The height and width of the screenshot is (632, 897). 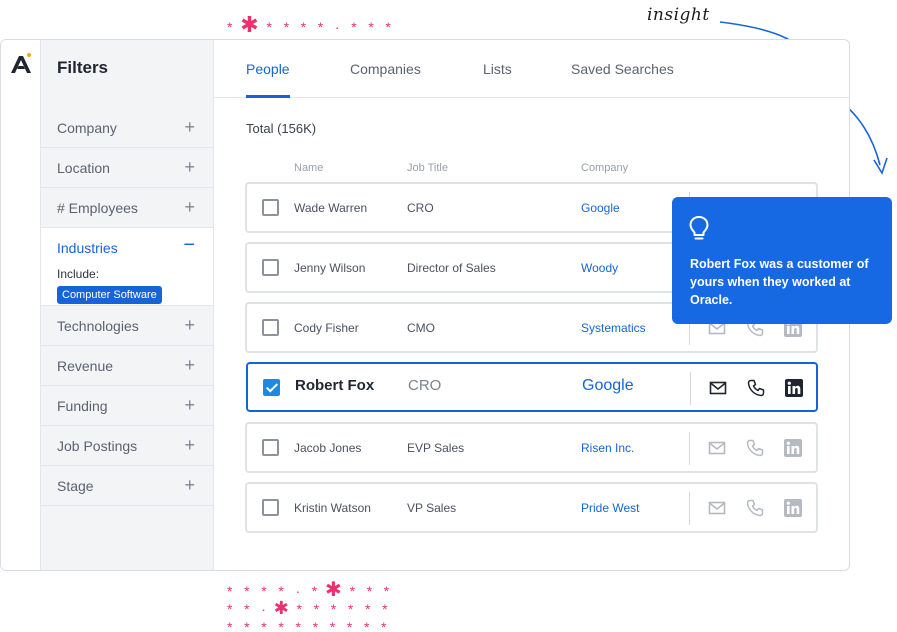 I want to click on row-name: Jenny Wilson, so click(x=330, y=268).